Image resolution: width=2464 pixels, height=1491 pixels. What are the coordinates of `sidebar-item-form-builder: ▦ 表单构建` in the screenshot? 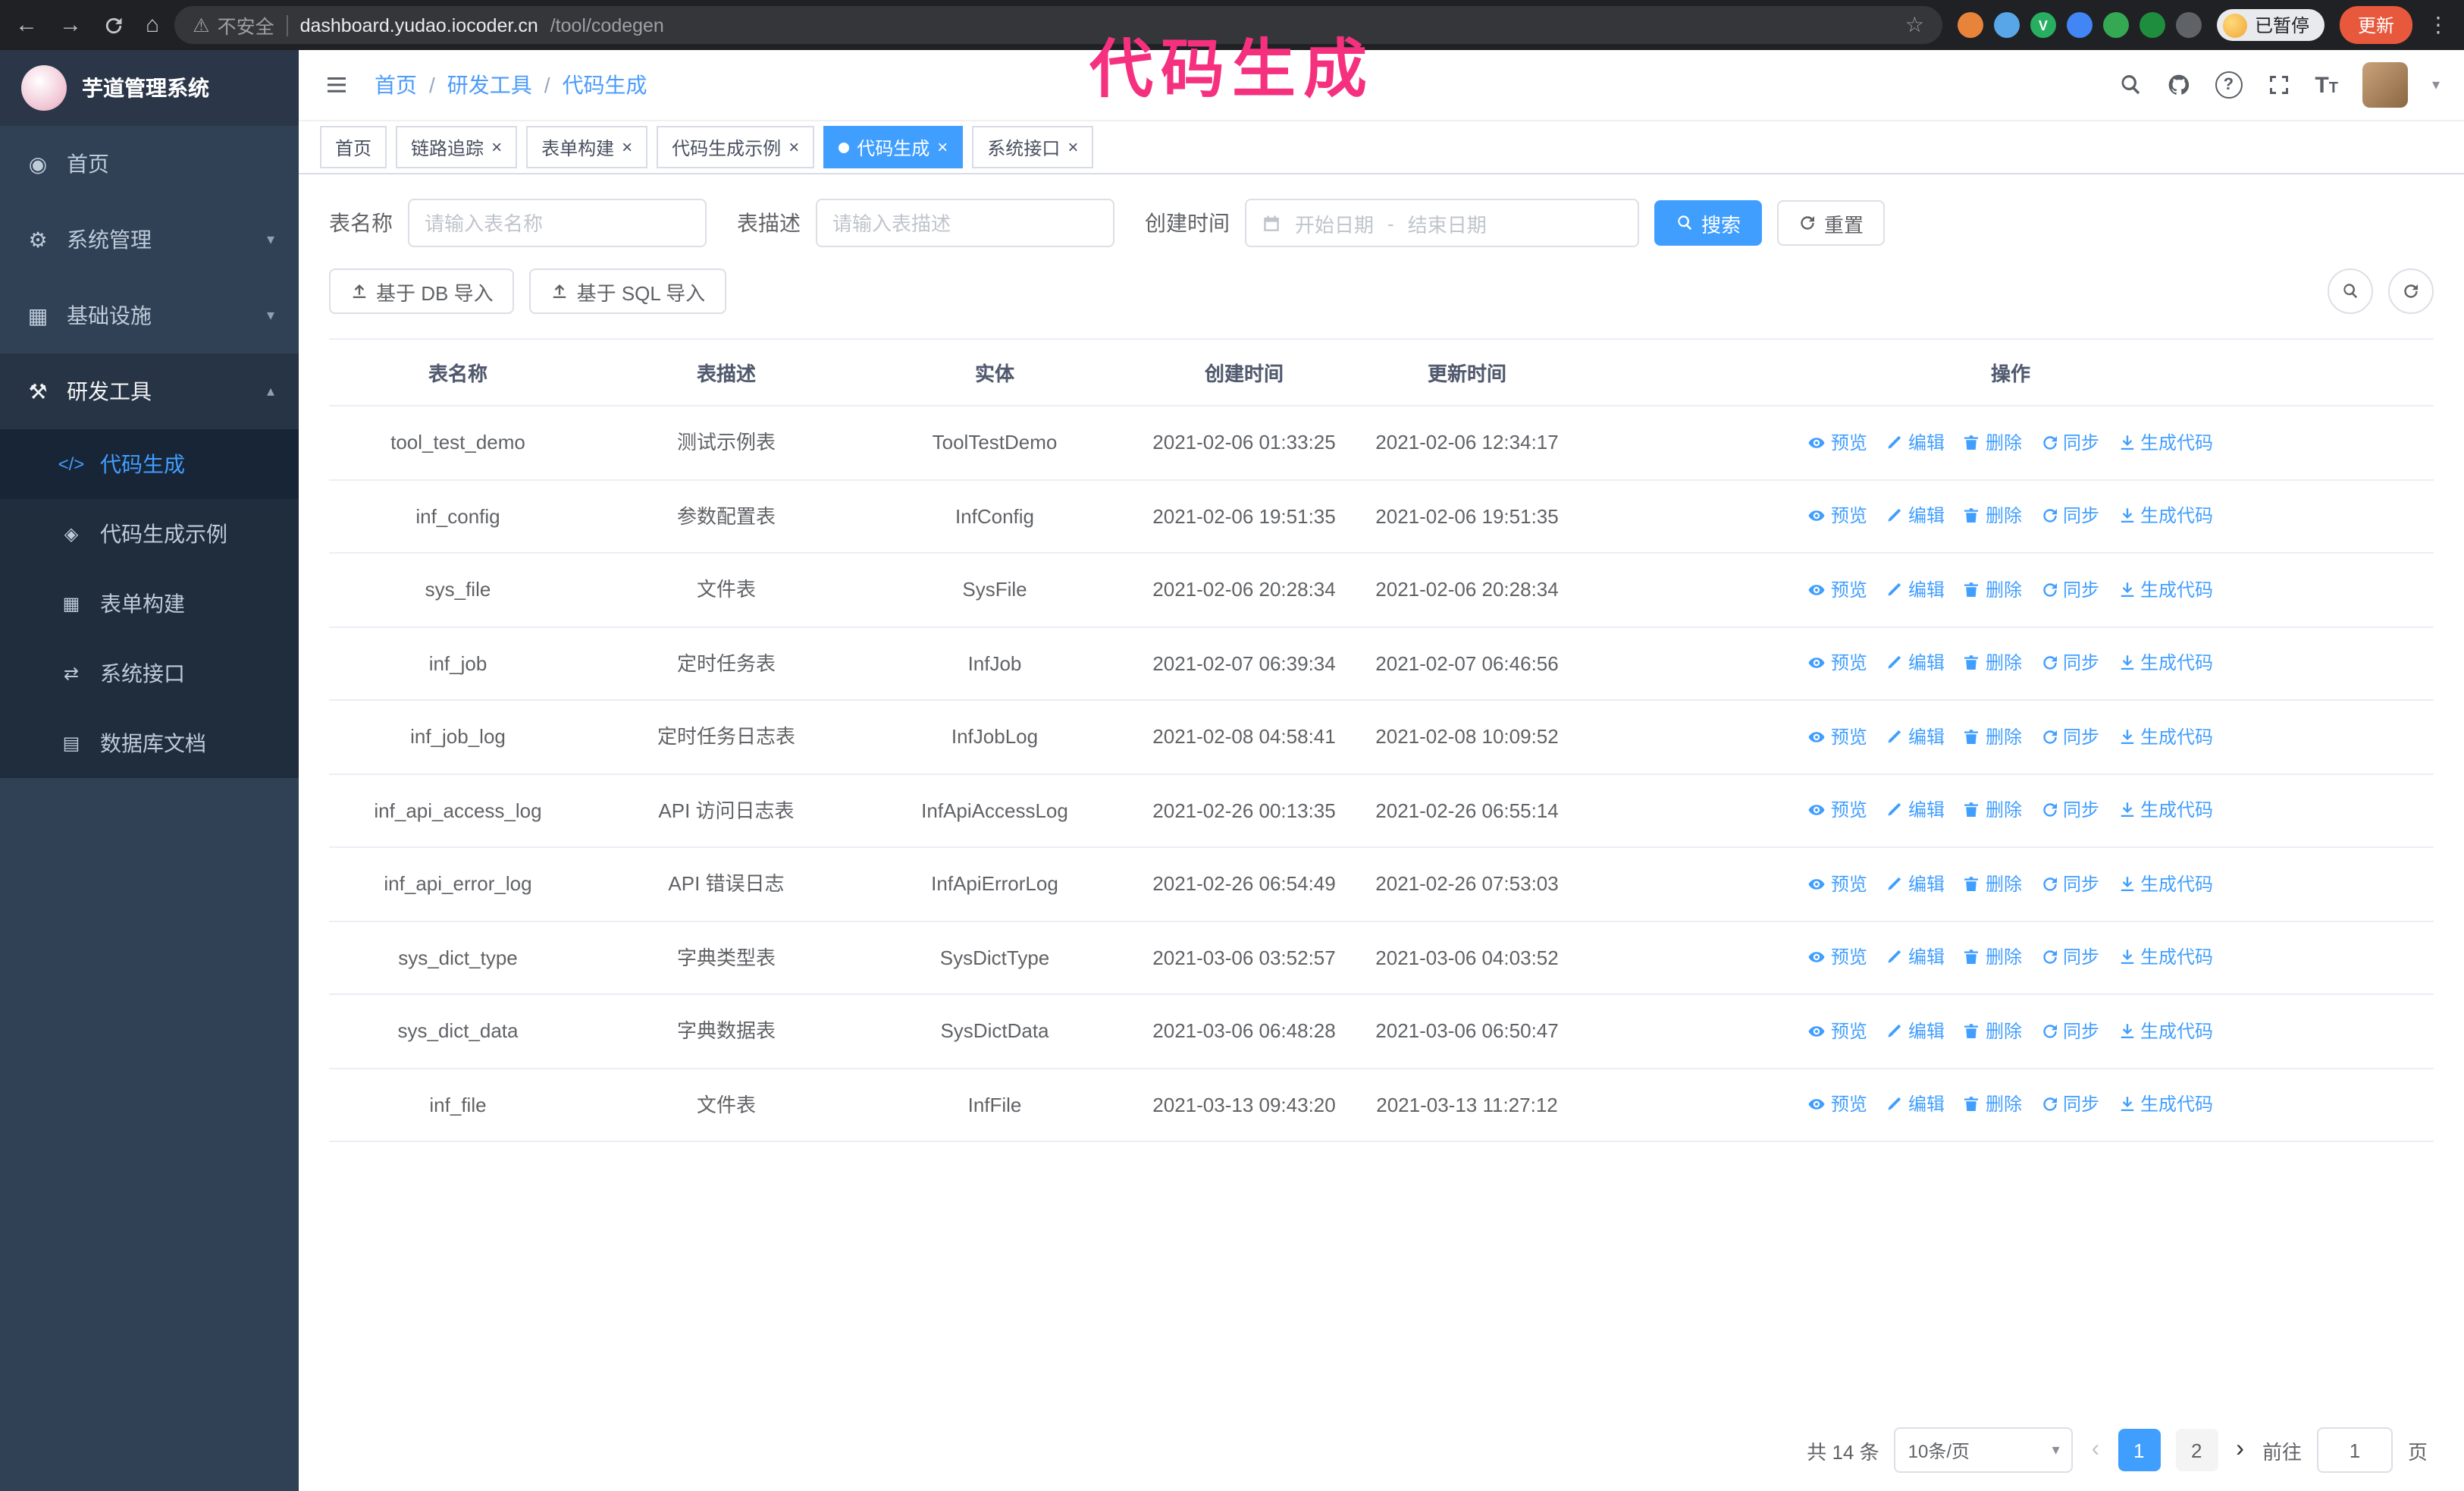 It's located at (150, 604).